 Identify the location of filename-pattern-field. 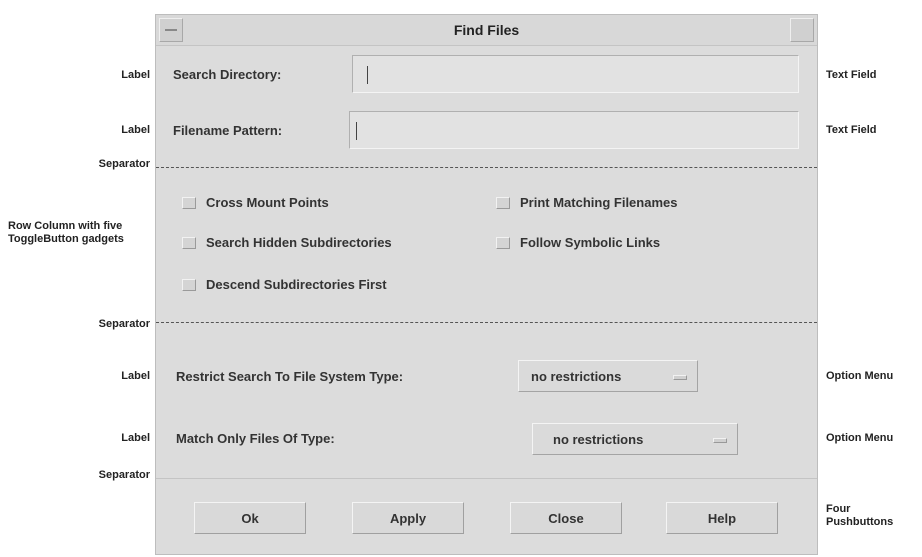
(574, 130).